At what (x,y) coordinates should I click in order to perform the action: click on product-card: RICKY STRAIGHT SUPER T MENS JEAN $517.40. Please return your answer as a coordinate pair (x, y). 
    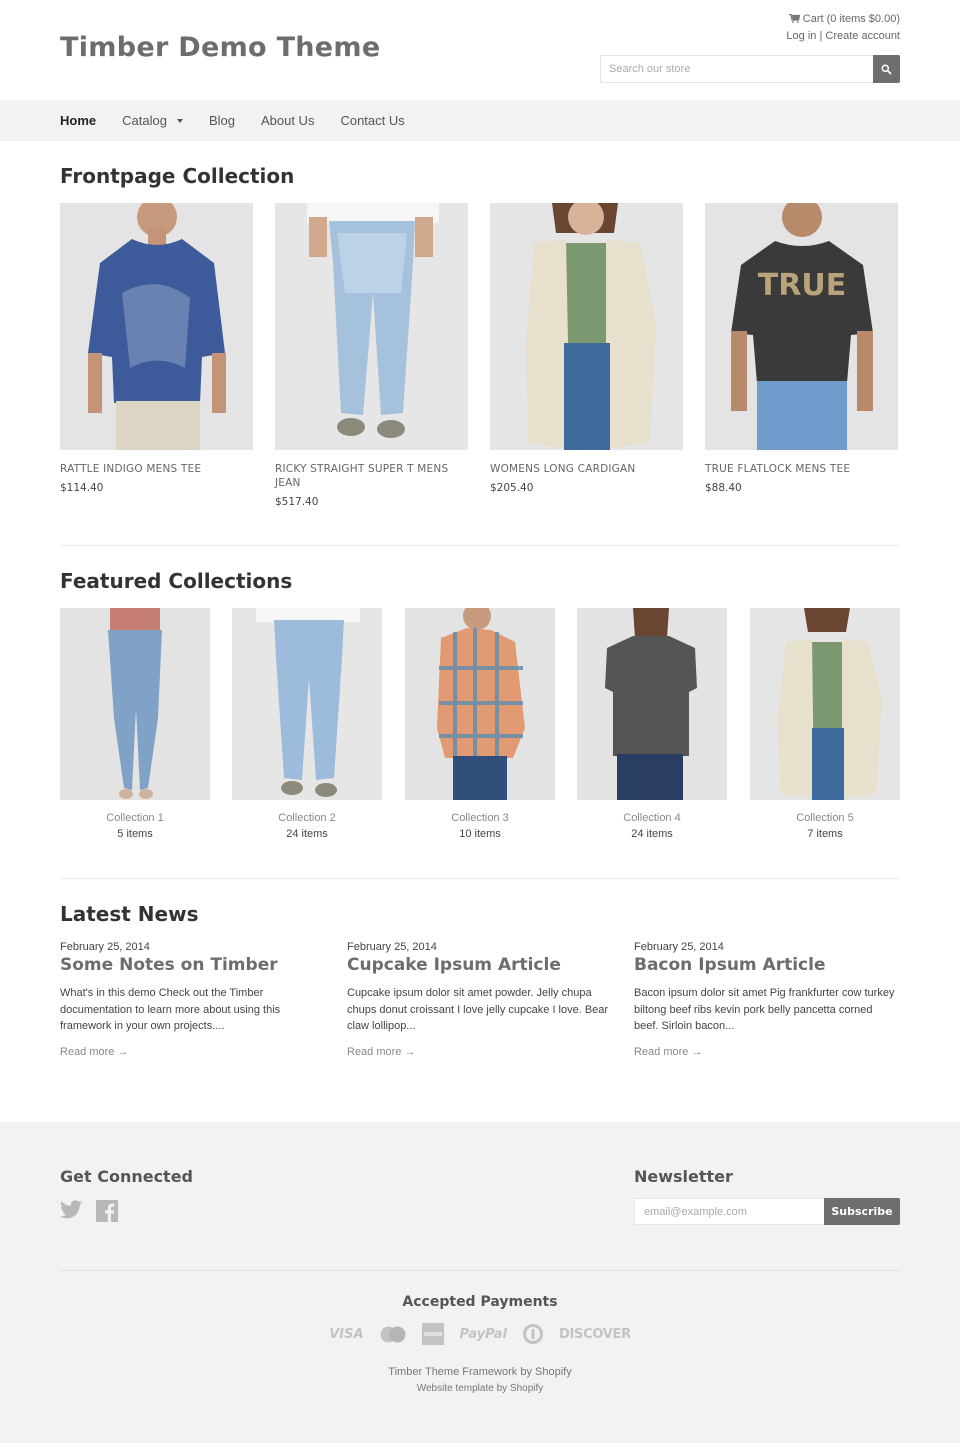
    Looking at the image, I should click on (371, 355).